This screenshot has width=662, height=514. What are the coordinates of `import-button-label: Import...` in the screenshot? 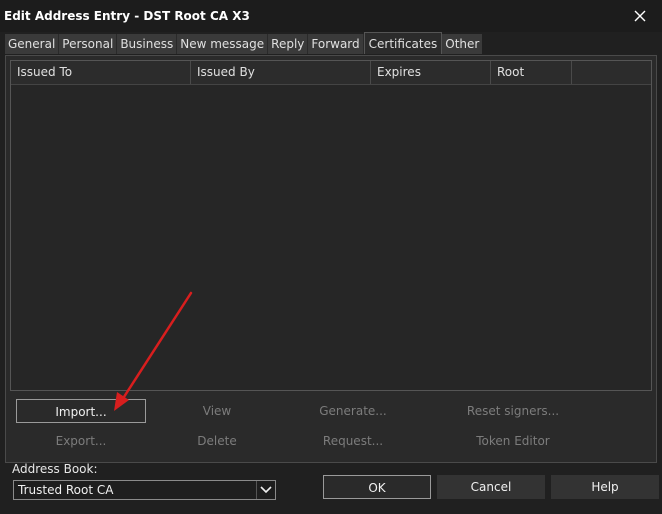 It's located at (81, 412).